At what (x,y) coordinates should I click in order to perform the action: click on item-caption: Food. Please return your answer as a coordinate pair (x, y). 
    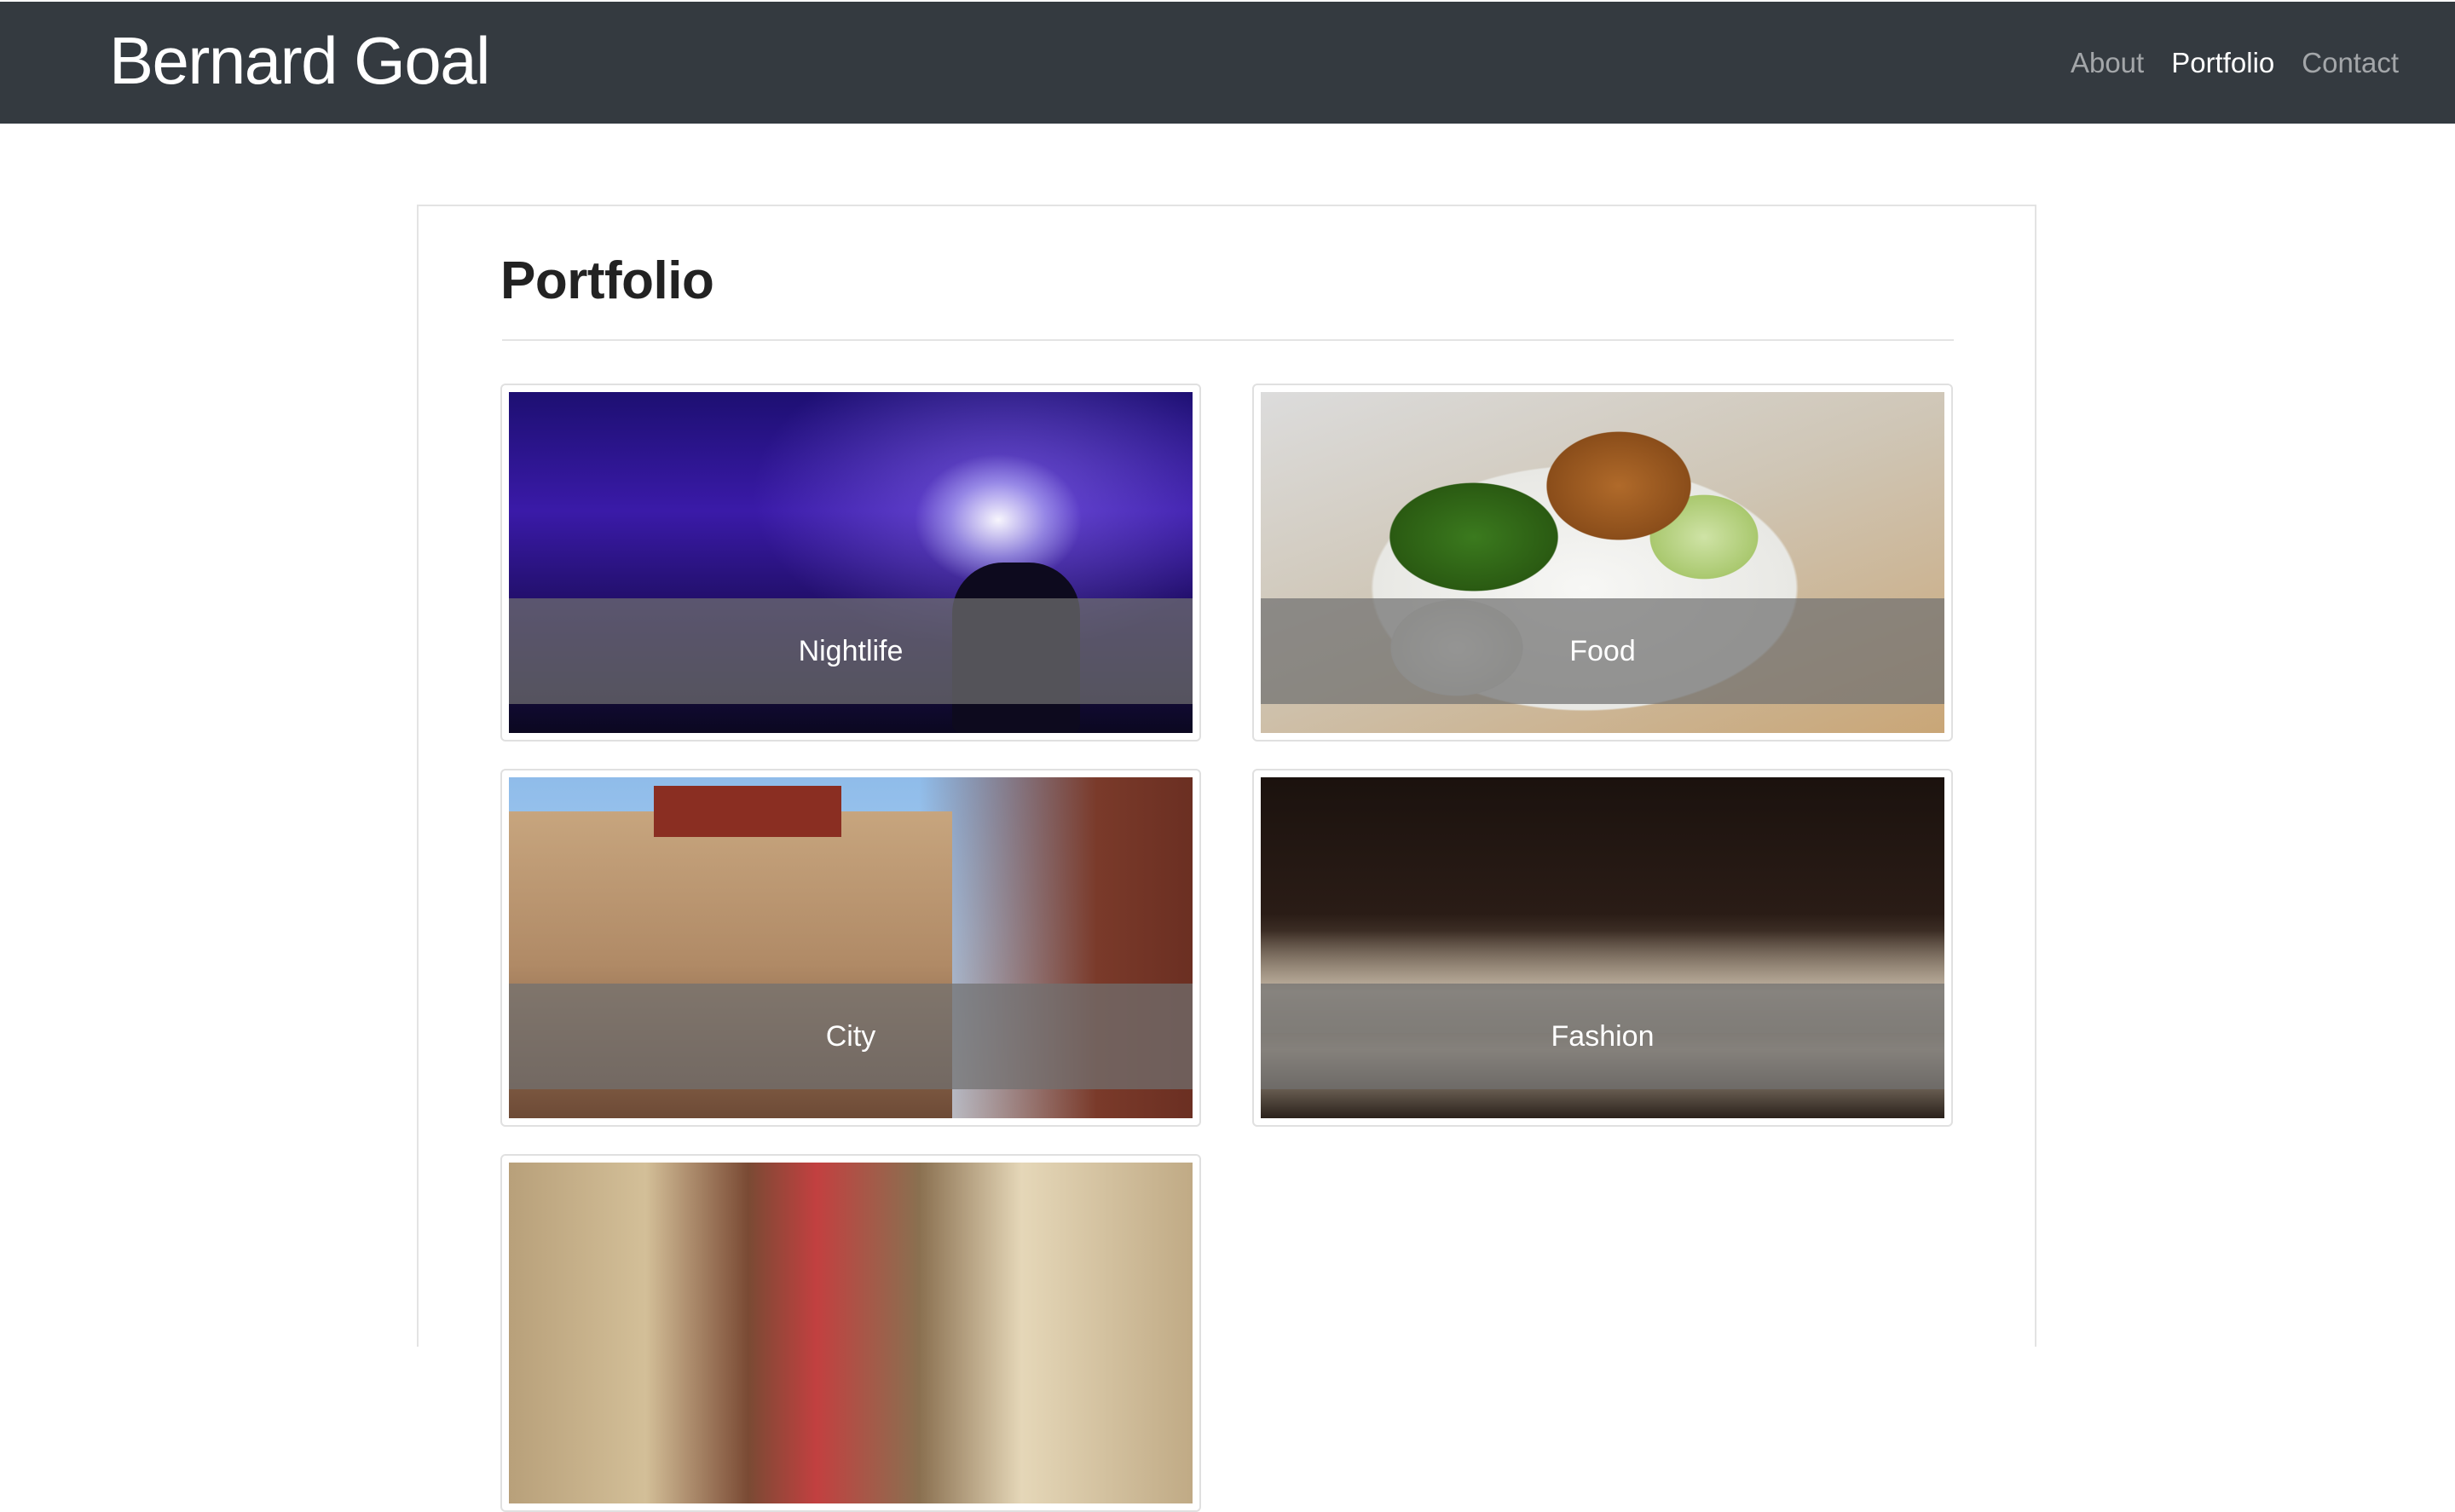
    Looking at the image, I should click on (1602, 651).